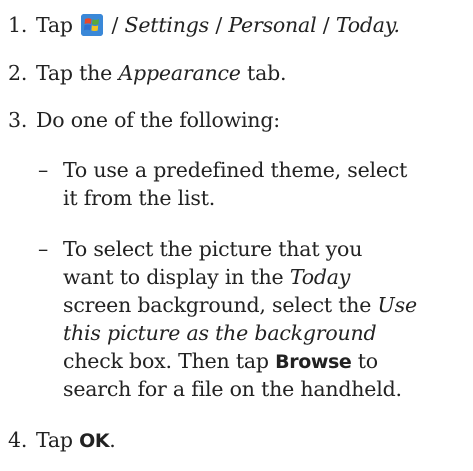 This screenshot has height=471, width=473. Describe the element at coordinates (367, 361) in the screenshot. I see `bullet-2-line-5-tail: to` at that location.